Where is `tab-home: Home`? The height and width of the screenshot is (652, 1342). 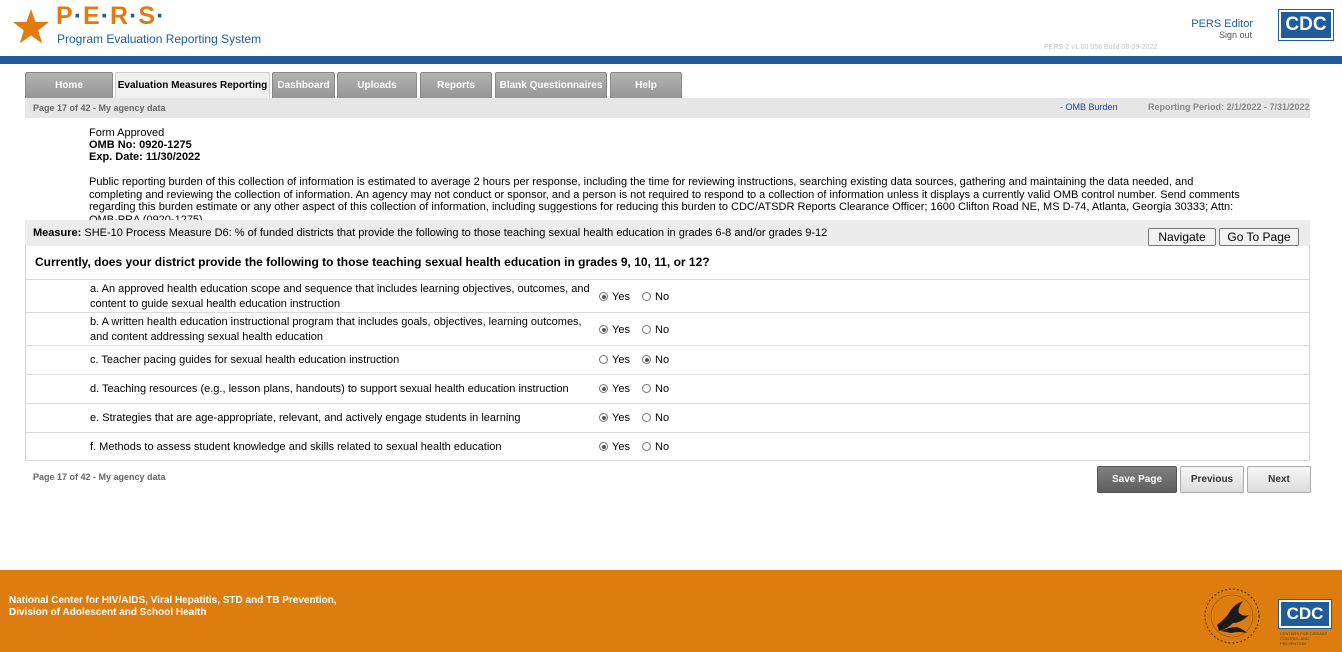
tab-home: Home is located at coordinates (69, 85).